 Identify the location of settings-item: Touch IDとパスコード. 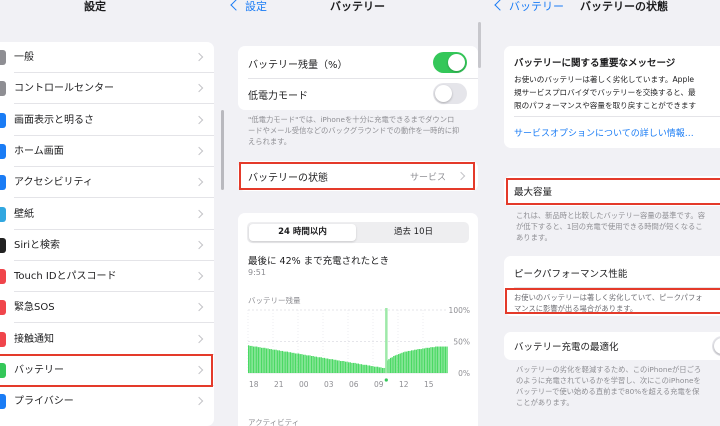
(107, 277).